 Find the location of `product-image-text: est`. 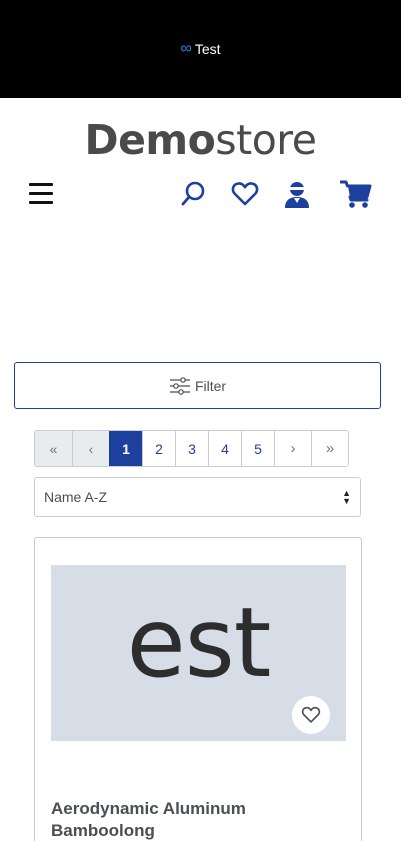

product-image-text: est is located at coordinates (199, 643).